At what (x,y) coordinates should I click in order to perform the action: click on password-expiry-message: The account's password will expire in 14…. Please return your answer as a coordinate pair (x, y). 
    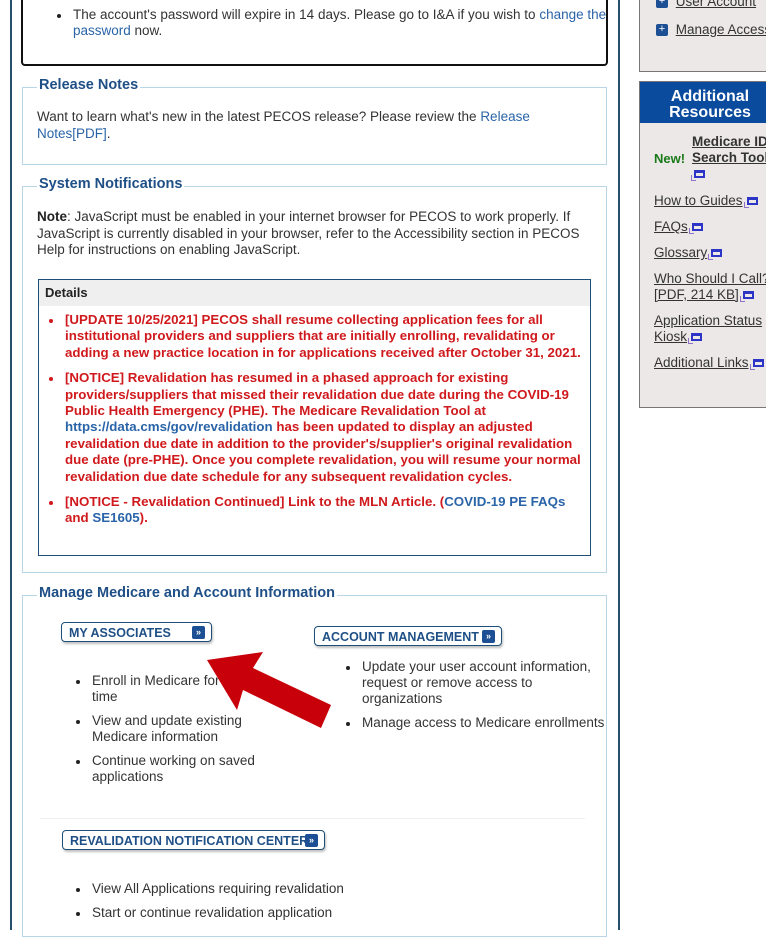
    Looking at the image, I should click on (345, 23).